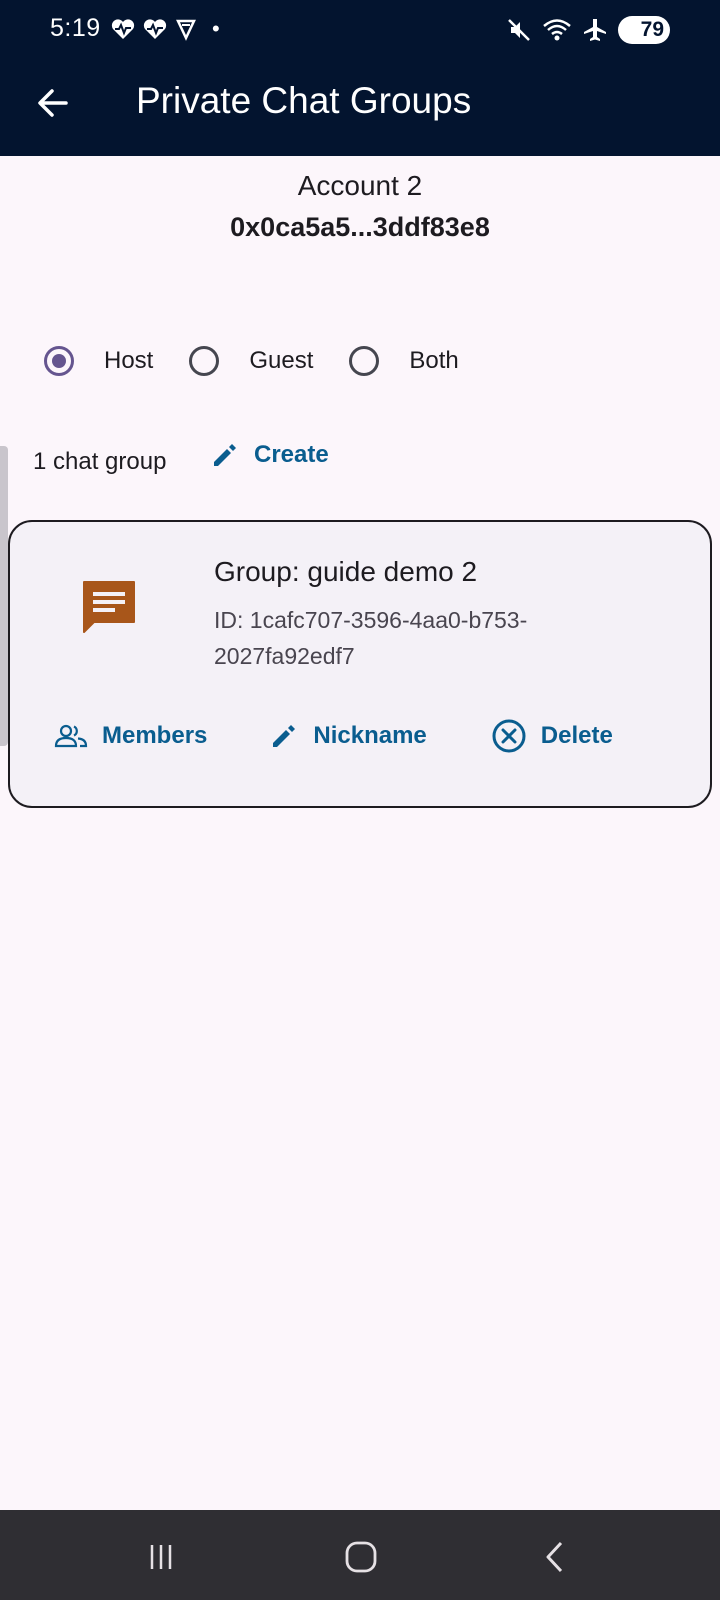 The image size is (720, 1600). I want to click on delete-button: Delete, so click(552, 736).